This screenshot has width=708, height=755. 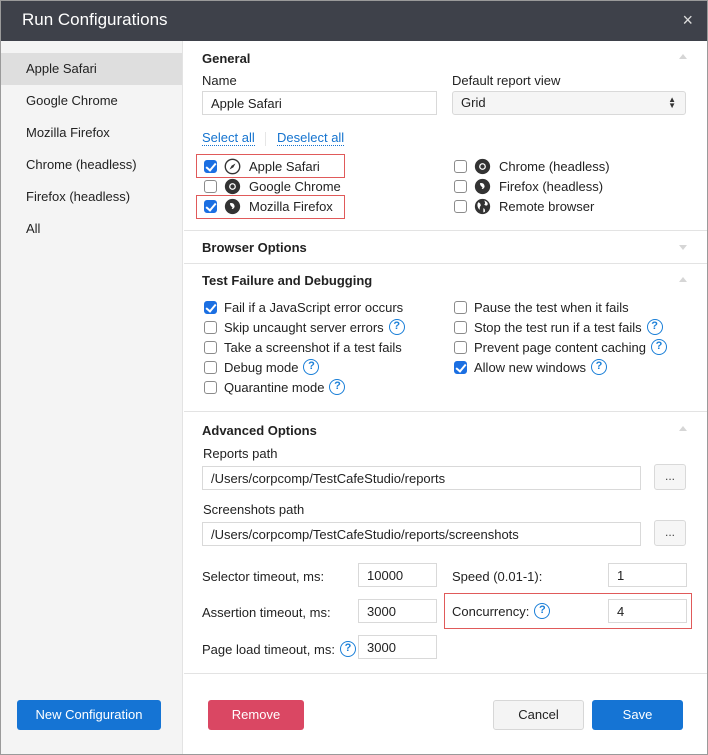 I want to click on concurrency-input, so click(x=647, y=611).